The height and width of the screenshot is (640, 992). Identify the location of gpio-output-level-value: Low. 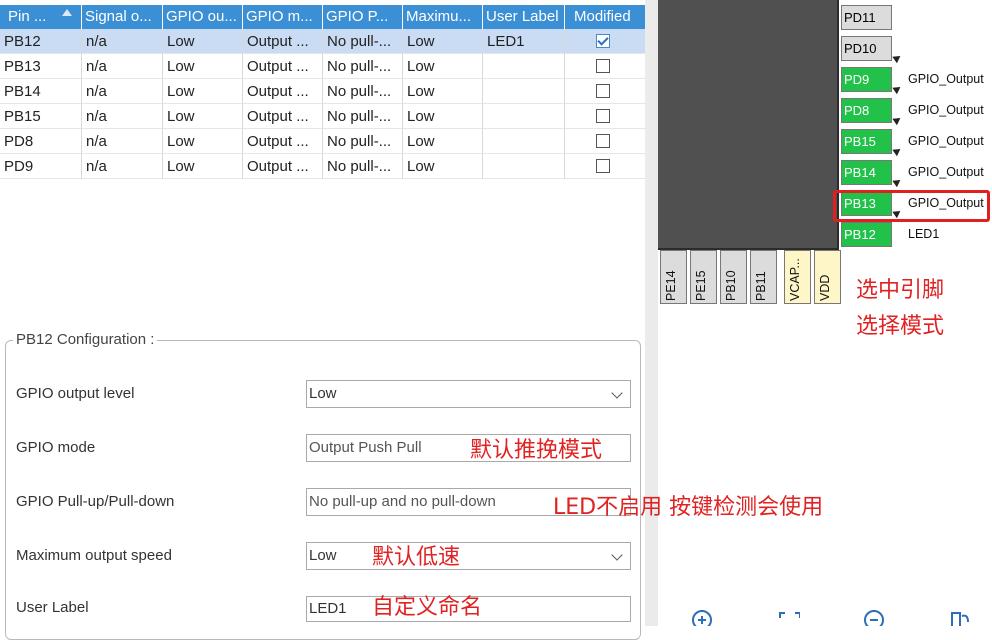
(323, 393).